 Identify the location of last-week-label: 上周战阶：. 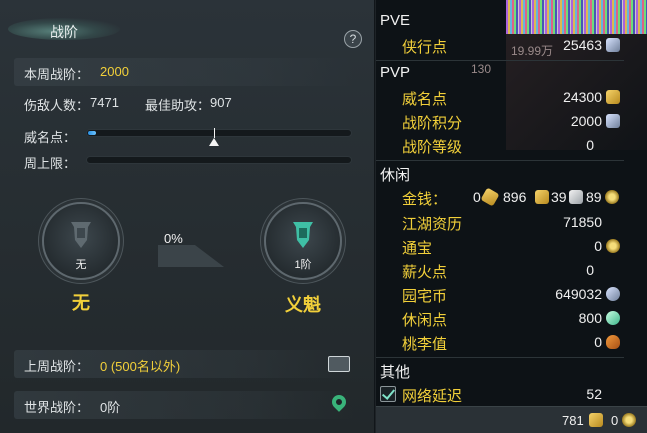
(57, 366).